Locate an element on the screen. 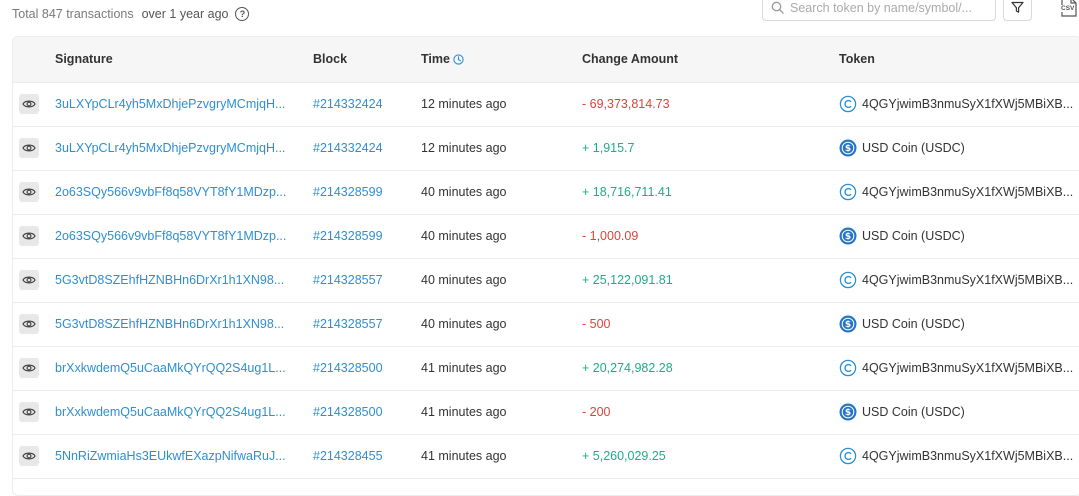 The height and width of the screenshot is (496, 1079). header-signature: Signature is located at coordinates (84, 59).